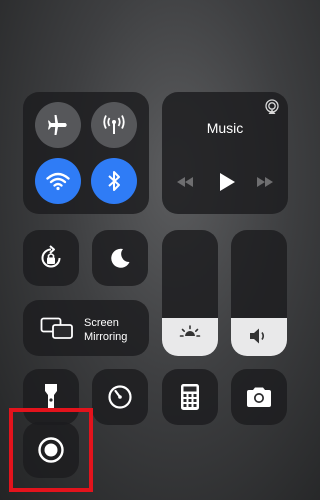  Describe the element at coordinates (190, 293) in the screenshot. I see `brightness-slider` at that location.